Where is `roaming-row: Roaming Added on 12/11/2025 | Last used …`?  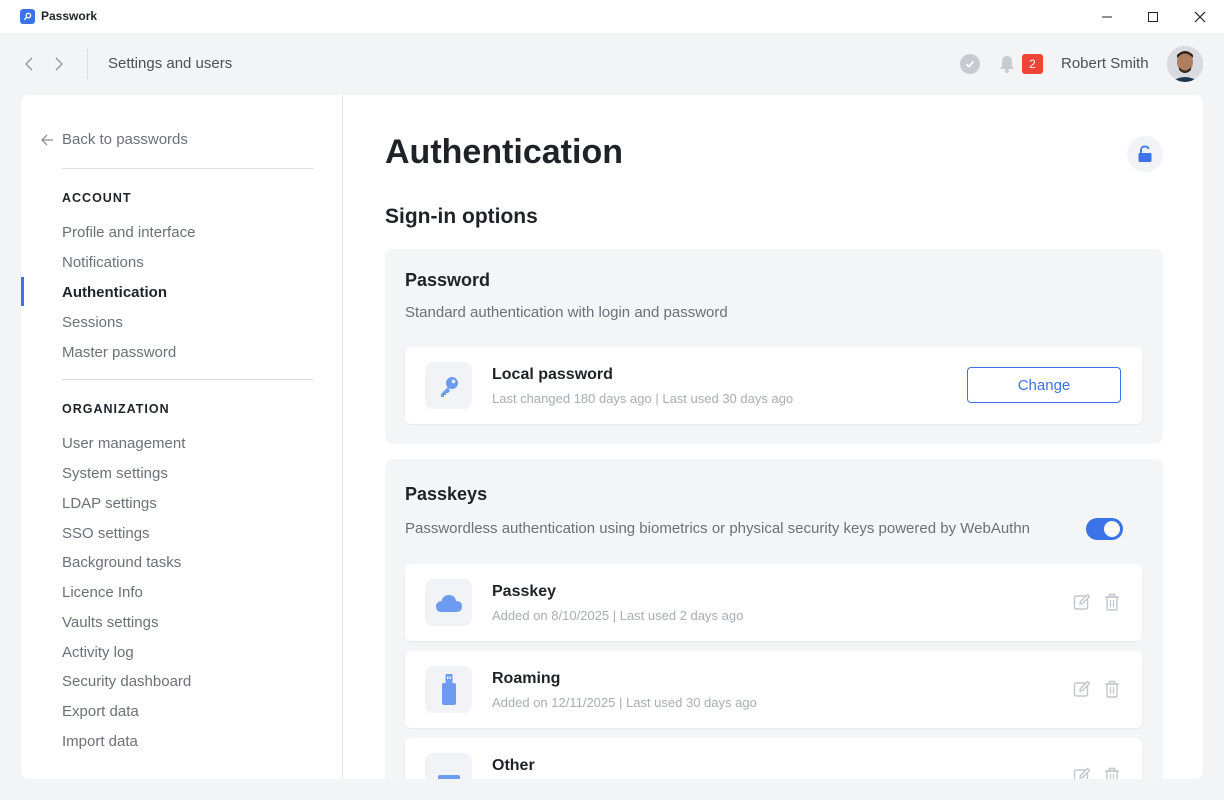 roaming-row: Roaming Added on 12/11/2025 | Last used … is located at coordinates (773, 689).